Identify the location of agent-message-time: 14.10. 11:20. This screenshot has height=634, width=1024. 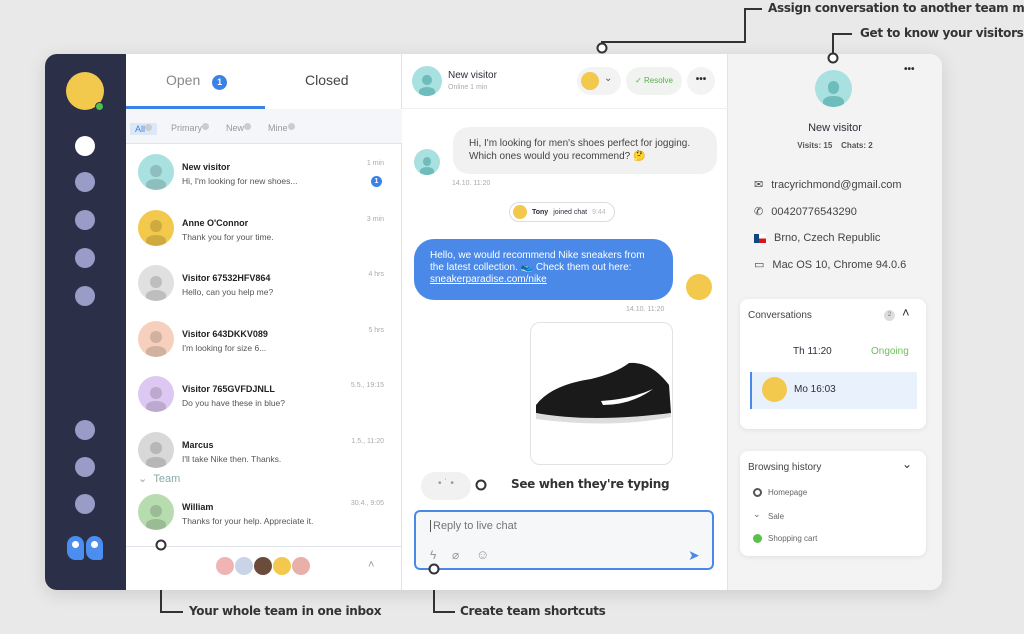
(645, 309).